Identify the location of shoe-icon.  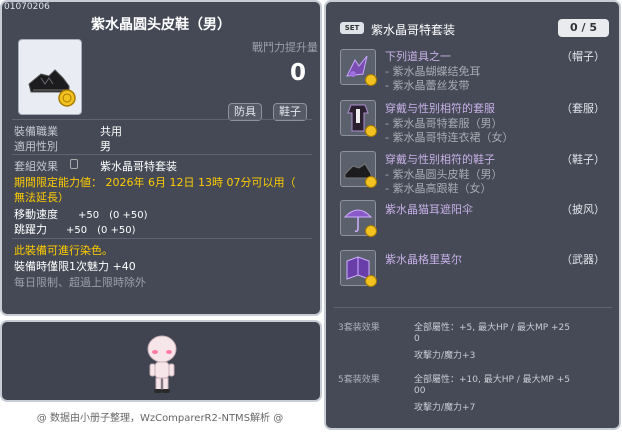
(52, 88).